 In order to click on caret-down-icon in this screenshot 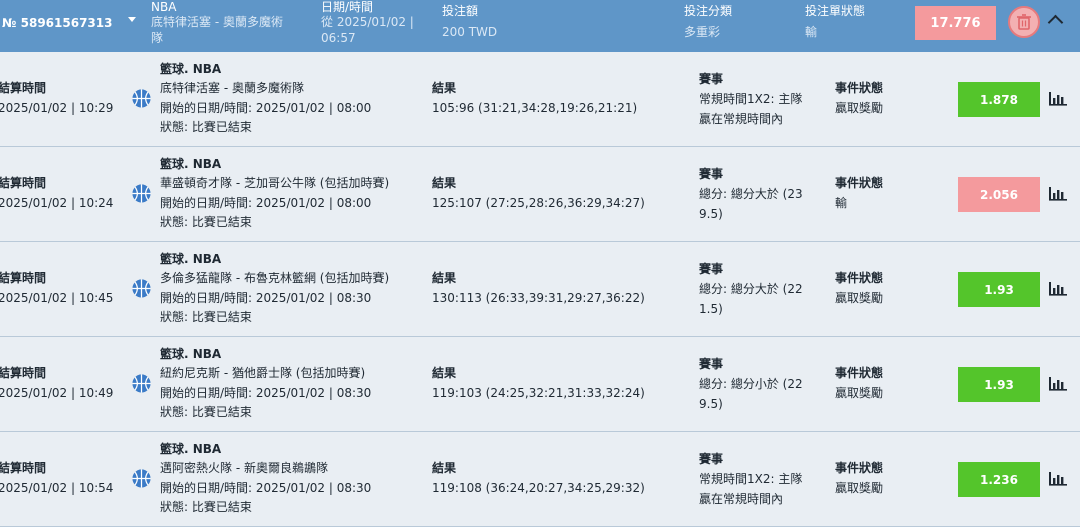, I will do `click(132, 19)`.